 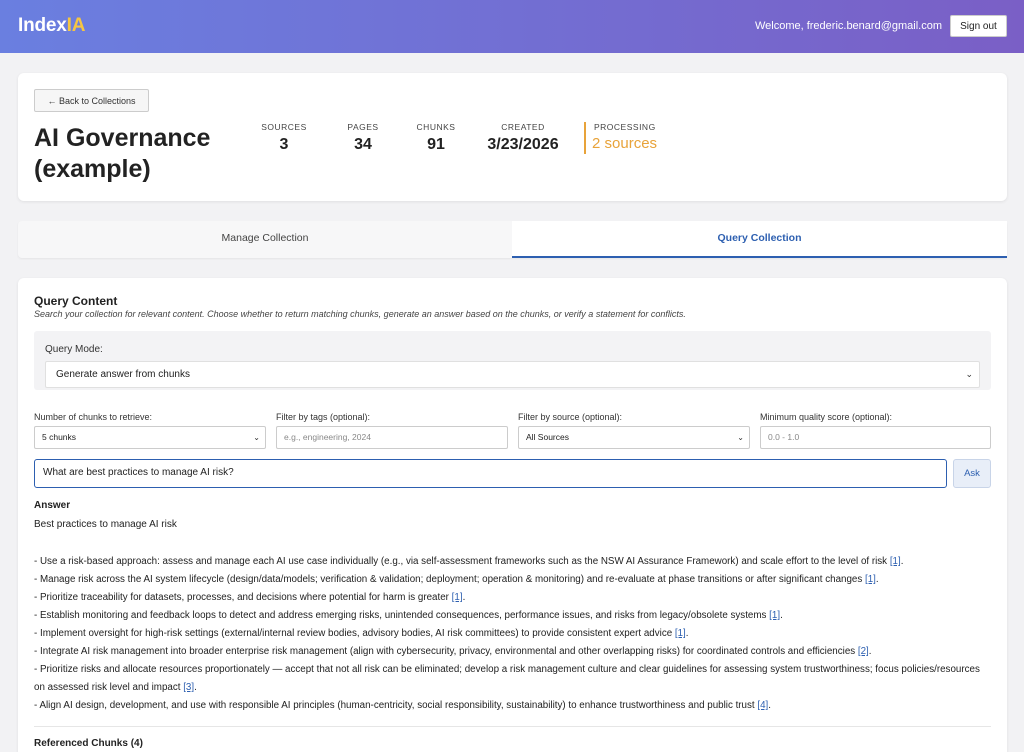 What do you see at coordinates (762, 705) in the screenshot?
I see `citation-link: [4]` at bounding box center [762, 705].